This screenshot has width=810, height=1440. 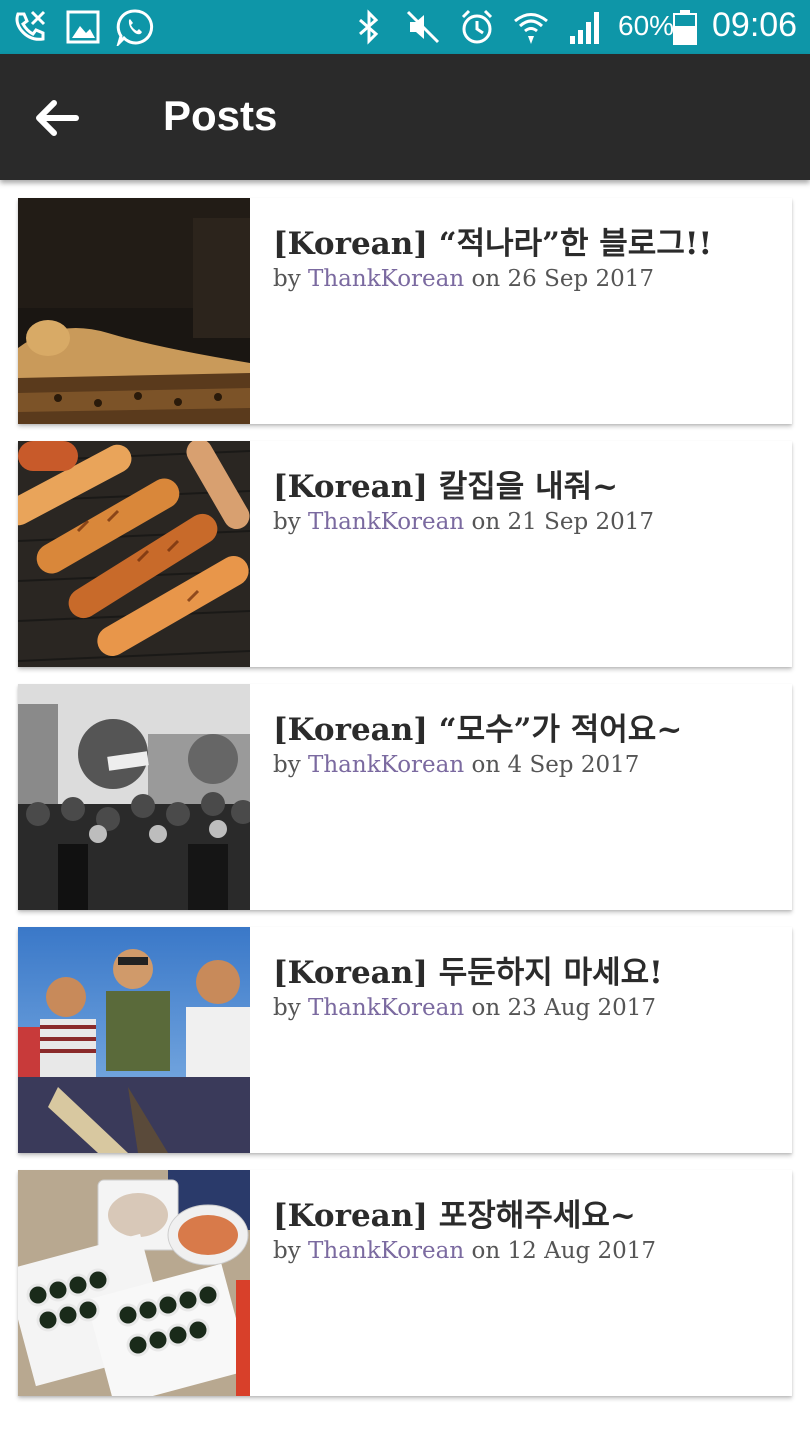 I want to click on post-date: 4 Sep 2017, so click(x=573, y=765).